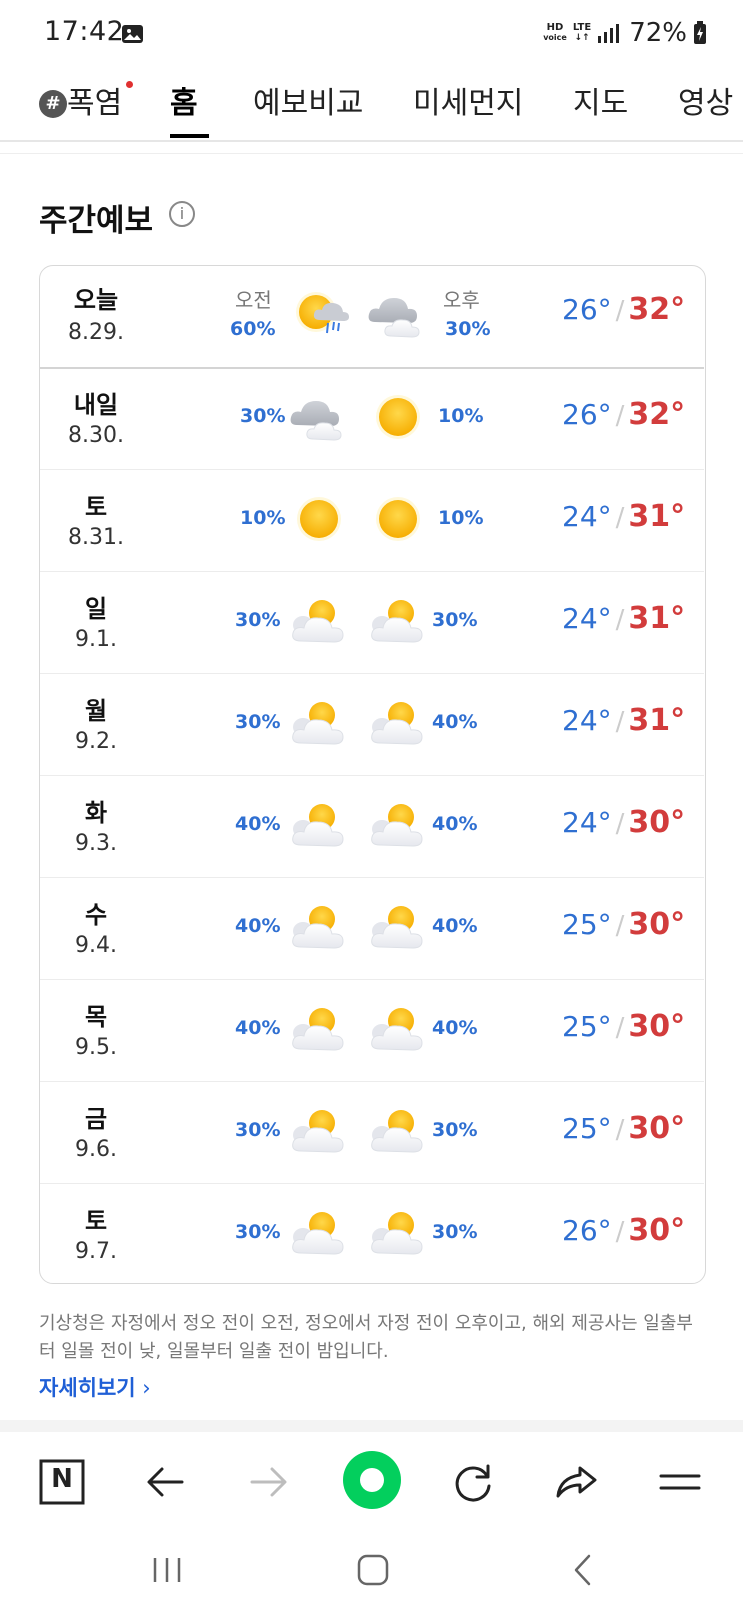 Image resolution: width=743 pixels, height=1610 pixels. I want to click on date-label: 8.29., so click(96, 332).